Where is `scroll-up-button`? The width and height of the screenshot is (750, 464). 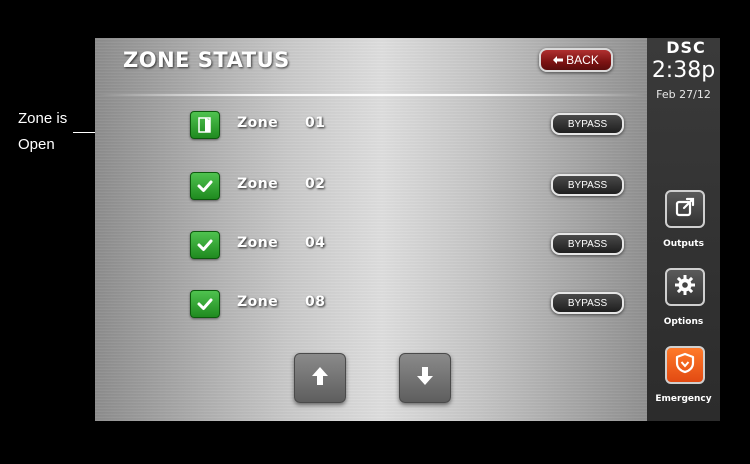
scroll-up-button is located at coordinates (320, 378).